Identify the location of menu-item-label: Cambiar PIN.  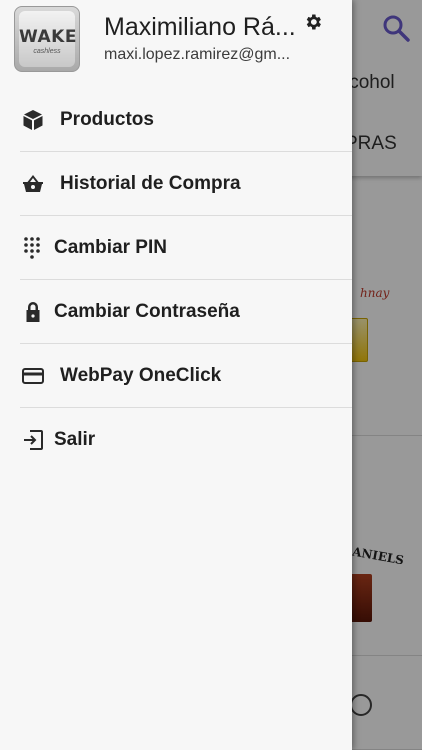
(110, 247).